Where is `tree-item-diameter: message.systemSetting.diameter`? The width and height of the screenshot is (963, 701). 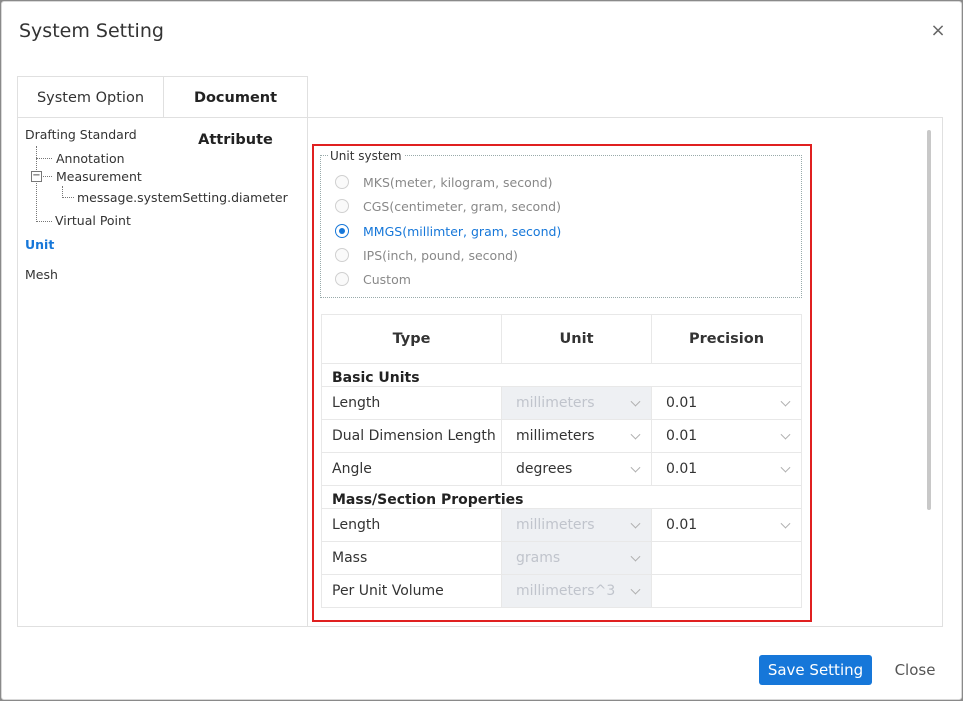
tree-item-diameter: message.systemSetting.diameter is located at coordinates (182, 197).